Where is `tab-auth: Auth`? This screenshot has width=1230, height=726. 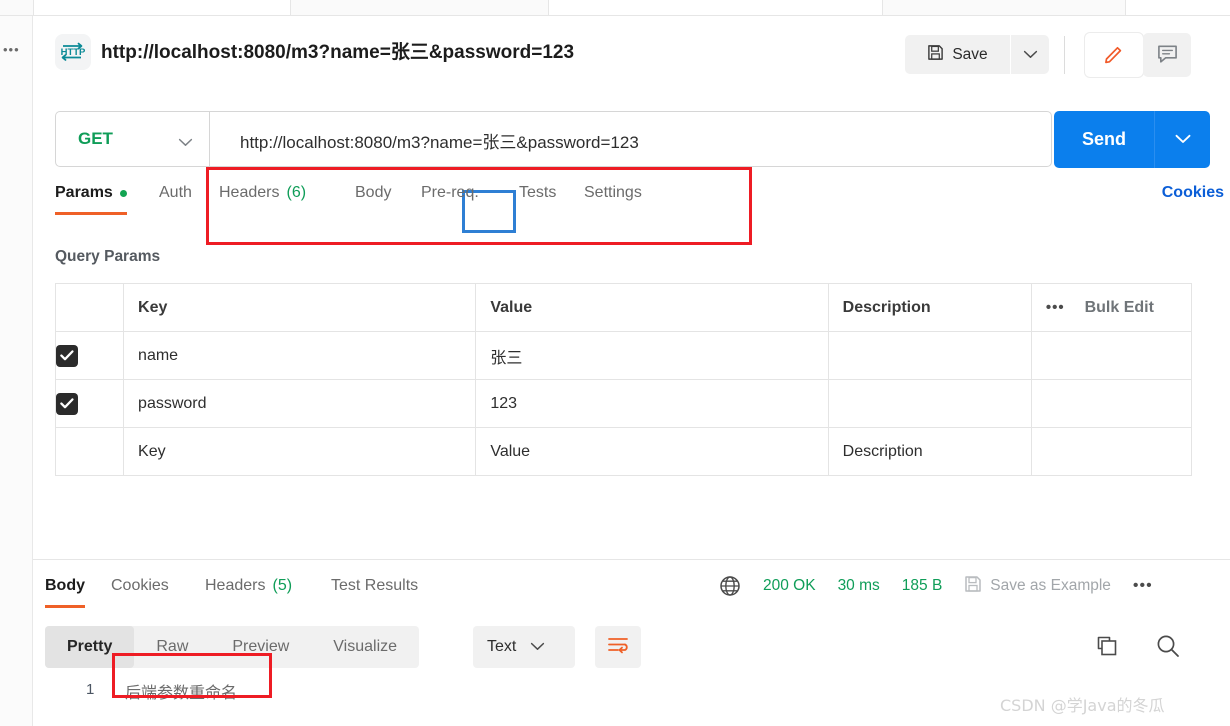
tab-auth: Auth is located at coordinates (175, 193).